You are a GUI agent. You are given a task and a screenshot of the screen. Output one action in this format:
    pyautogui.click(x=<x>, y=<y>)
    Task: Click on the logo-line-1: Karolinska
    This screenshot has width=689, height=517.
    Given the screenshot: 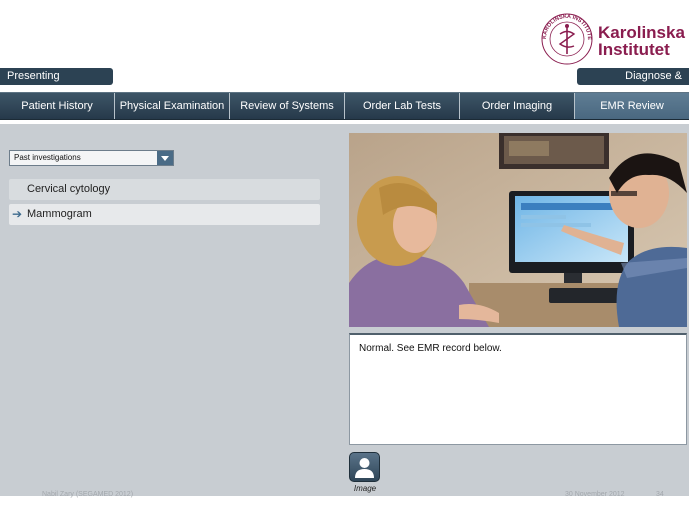 What is the action you would take?
    pyautogui.click(x=641, y=32)
    